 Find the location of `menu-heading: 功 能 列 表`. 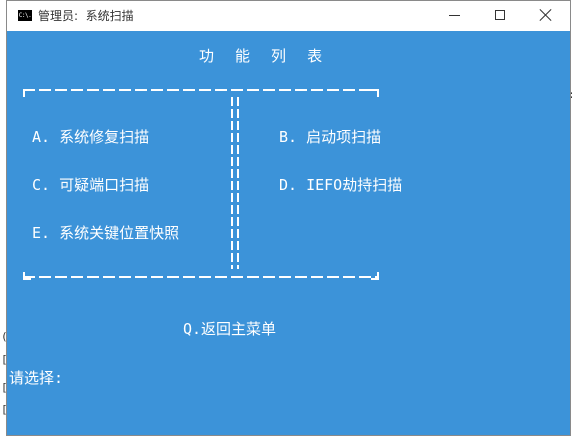

menu-heading: 功 能 列 表 is located at coordinates (264, 56).